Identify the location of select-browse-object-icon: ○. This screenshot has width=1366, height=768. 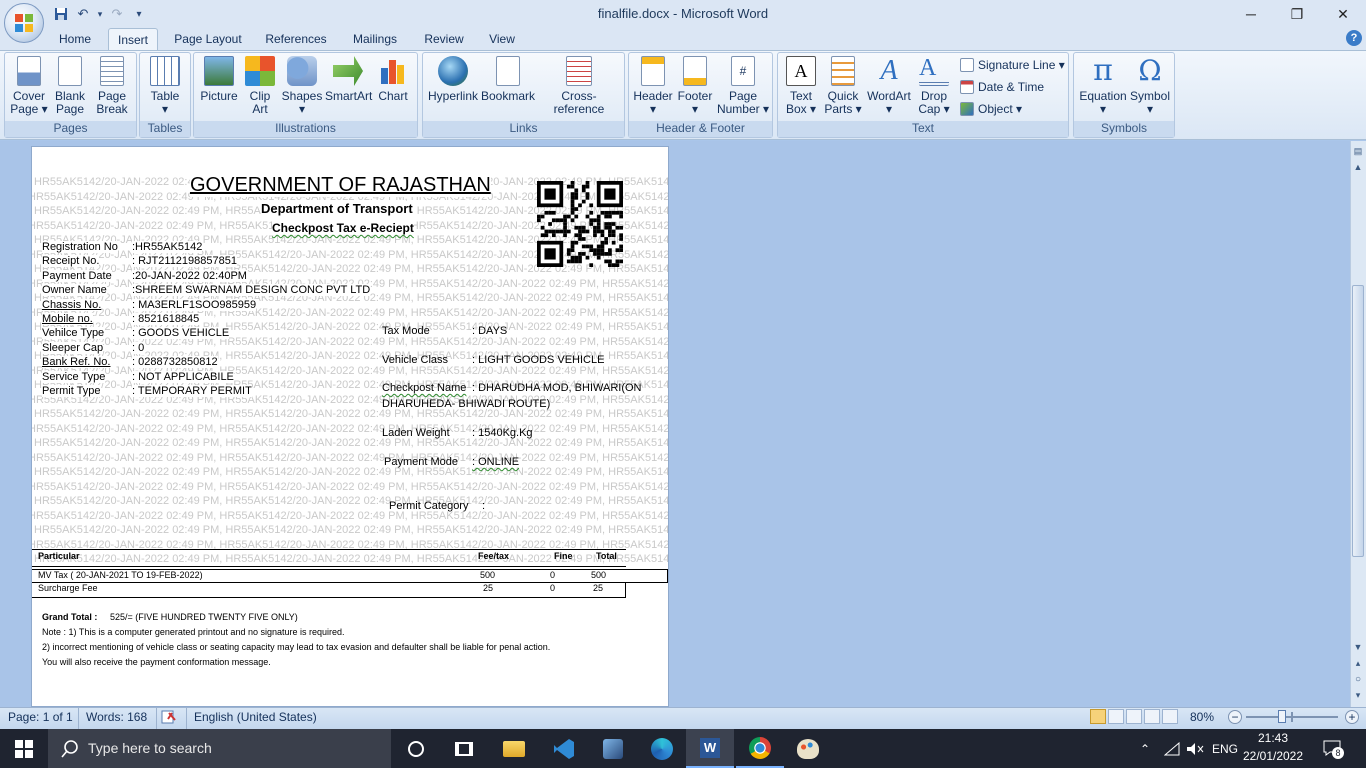
(1358, 681).